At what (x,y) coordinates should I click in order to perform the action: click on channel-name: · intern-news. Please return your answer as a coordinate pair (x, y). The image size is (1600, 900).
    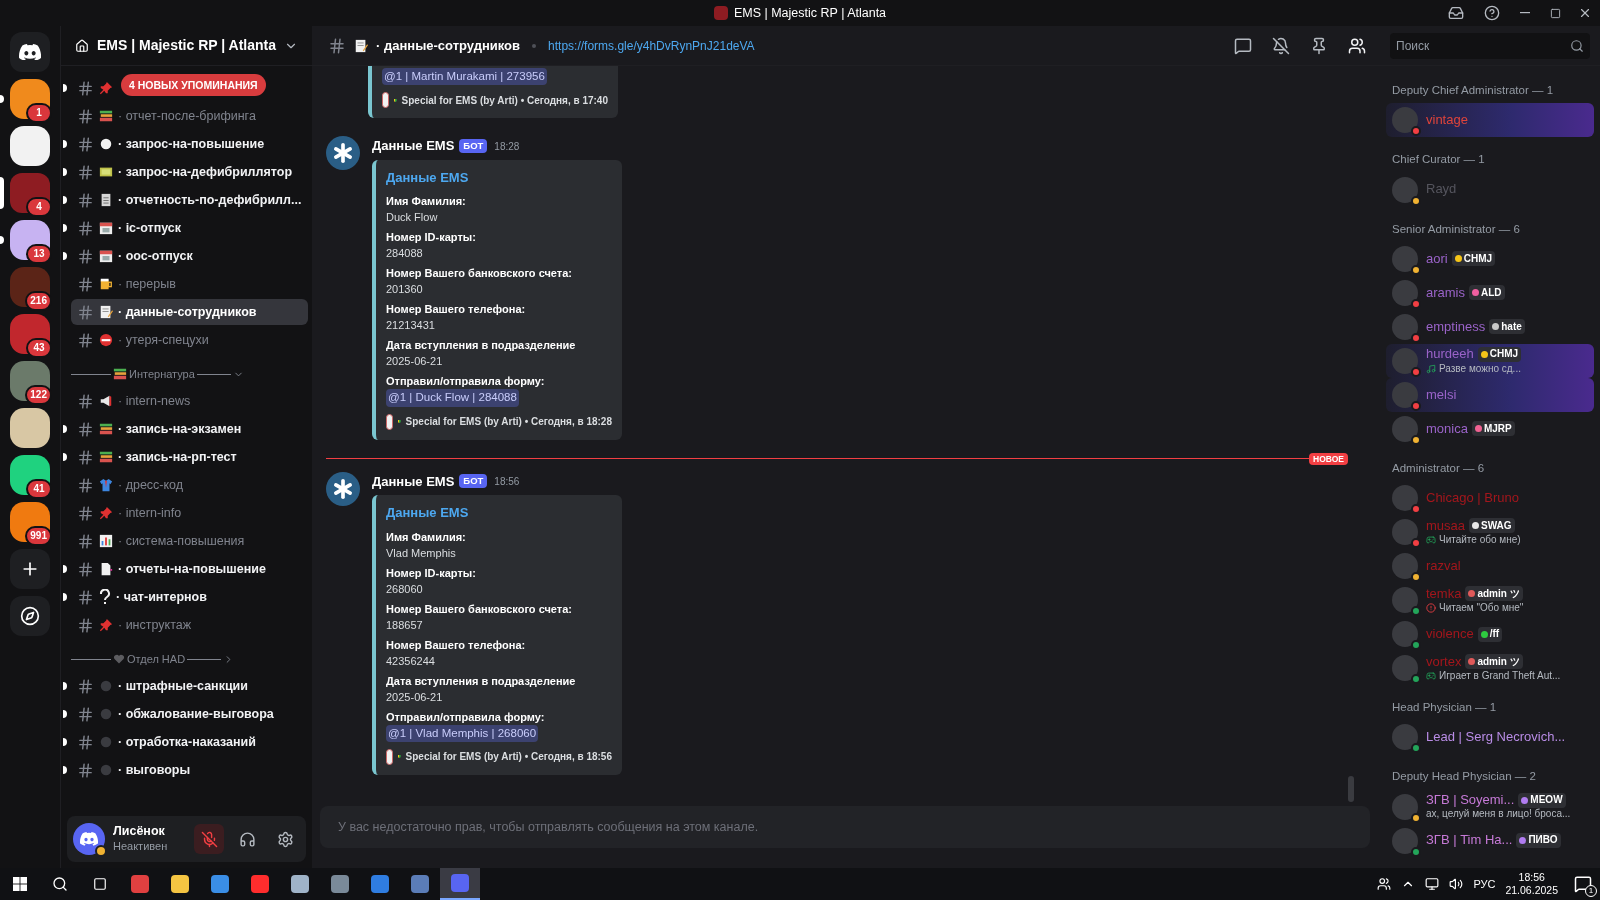
    Looking at the image, I should click on (154, 401).